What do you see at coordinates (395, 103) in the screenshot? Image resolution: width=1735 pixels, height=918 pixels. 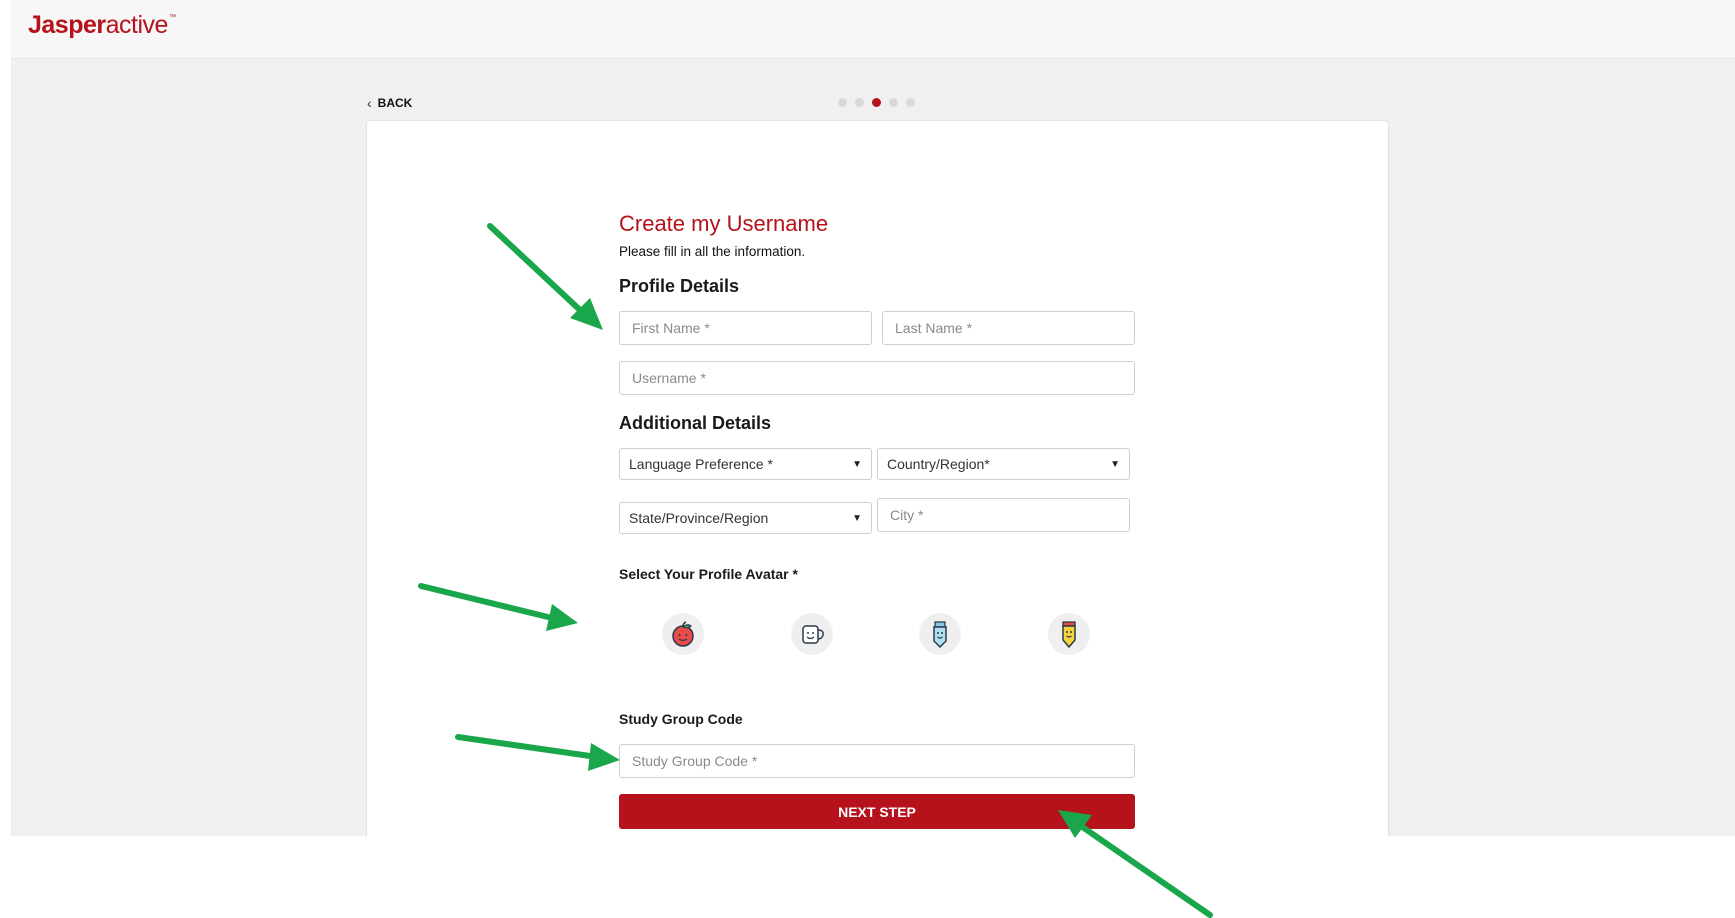 I see `back-label: BACK` at bounding box center [395, 103].